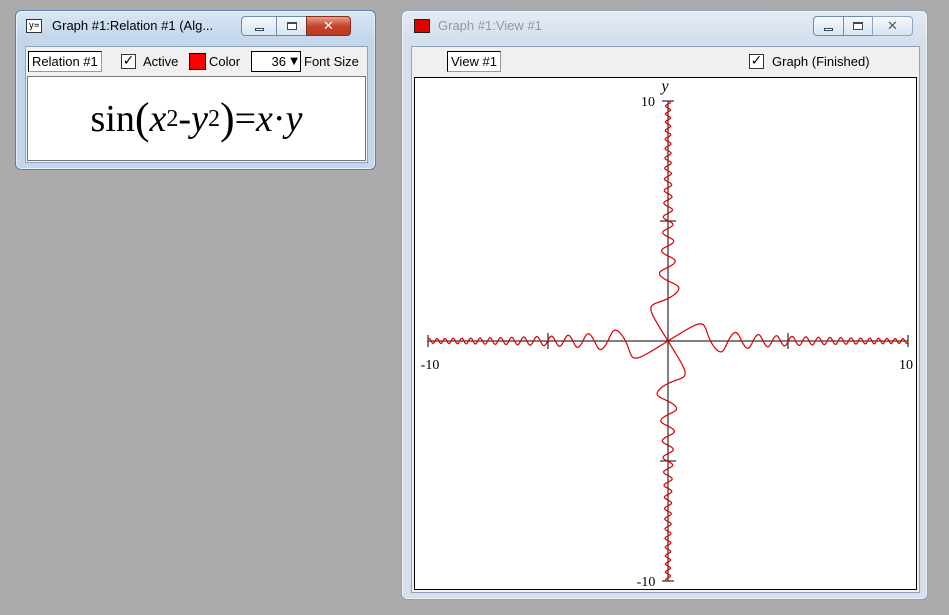 Image resolution: width=949 pixels, height=615 pixels. Describe the element at coordinates (821, 61) in the screenshot. I see `graph-status-label: Graph (Finished)` at that location.